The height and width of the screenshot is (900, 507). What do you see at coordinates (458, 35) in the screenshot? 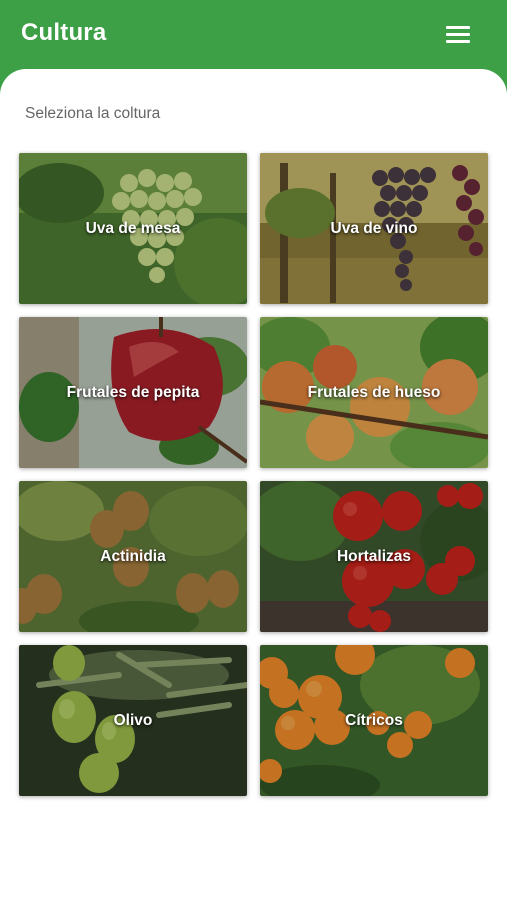
I see `hamburger-menu-icon` at bounding box center [458, 35].